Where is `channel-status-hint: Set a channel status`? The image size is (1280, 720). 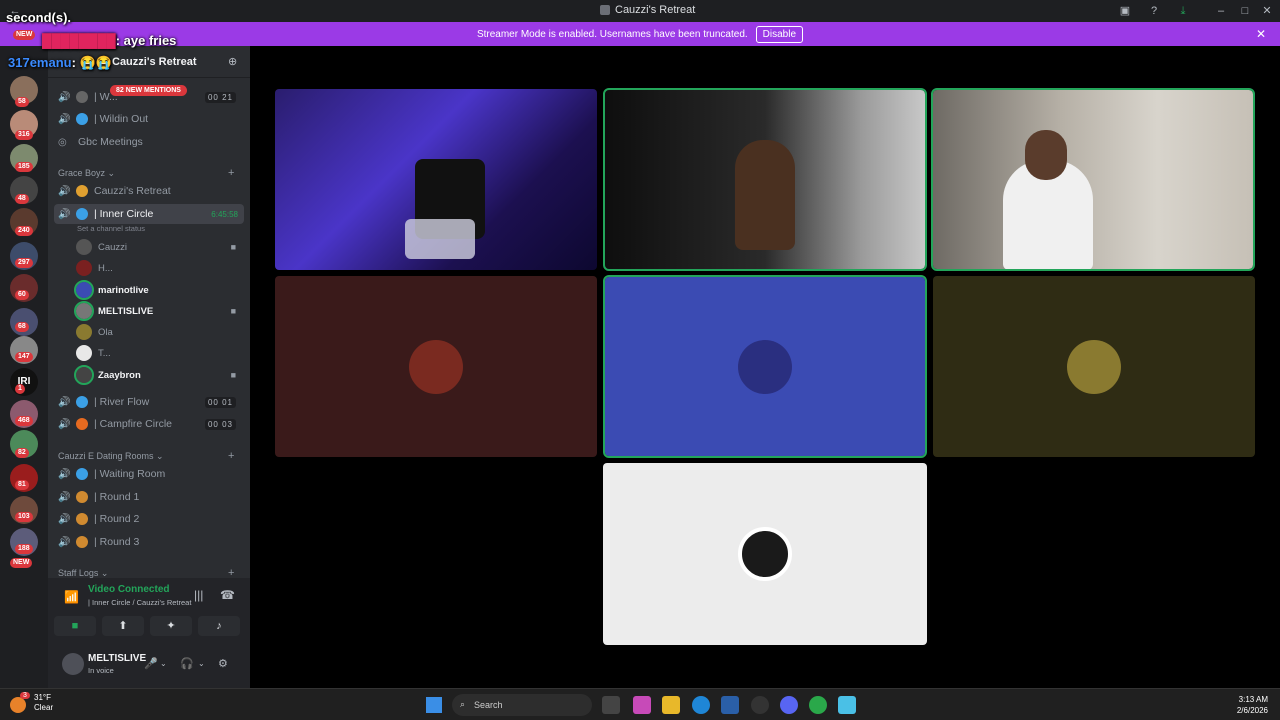
channel-status-hint: Set a channel status is located at coordinates (111, 228).